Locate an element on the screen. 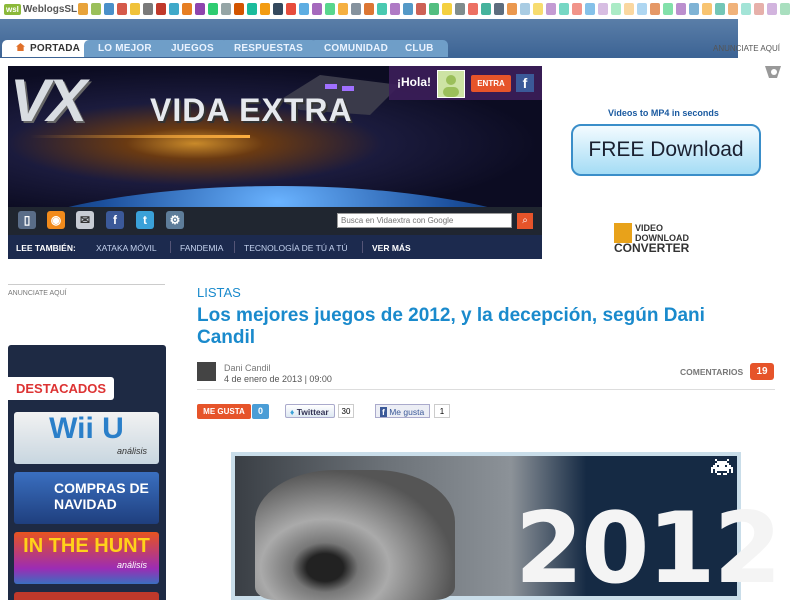 Image resolution: width=800 pixels, height=606 pixels. comments-label: COMENTARIOS is located at coordinates (711, 372).